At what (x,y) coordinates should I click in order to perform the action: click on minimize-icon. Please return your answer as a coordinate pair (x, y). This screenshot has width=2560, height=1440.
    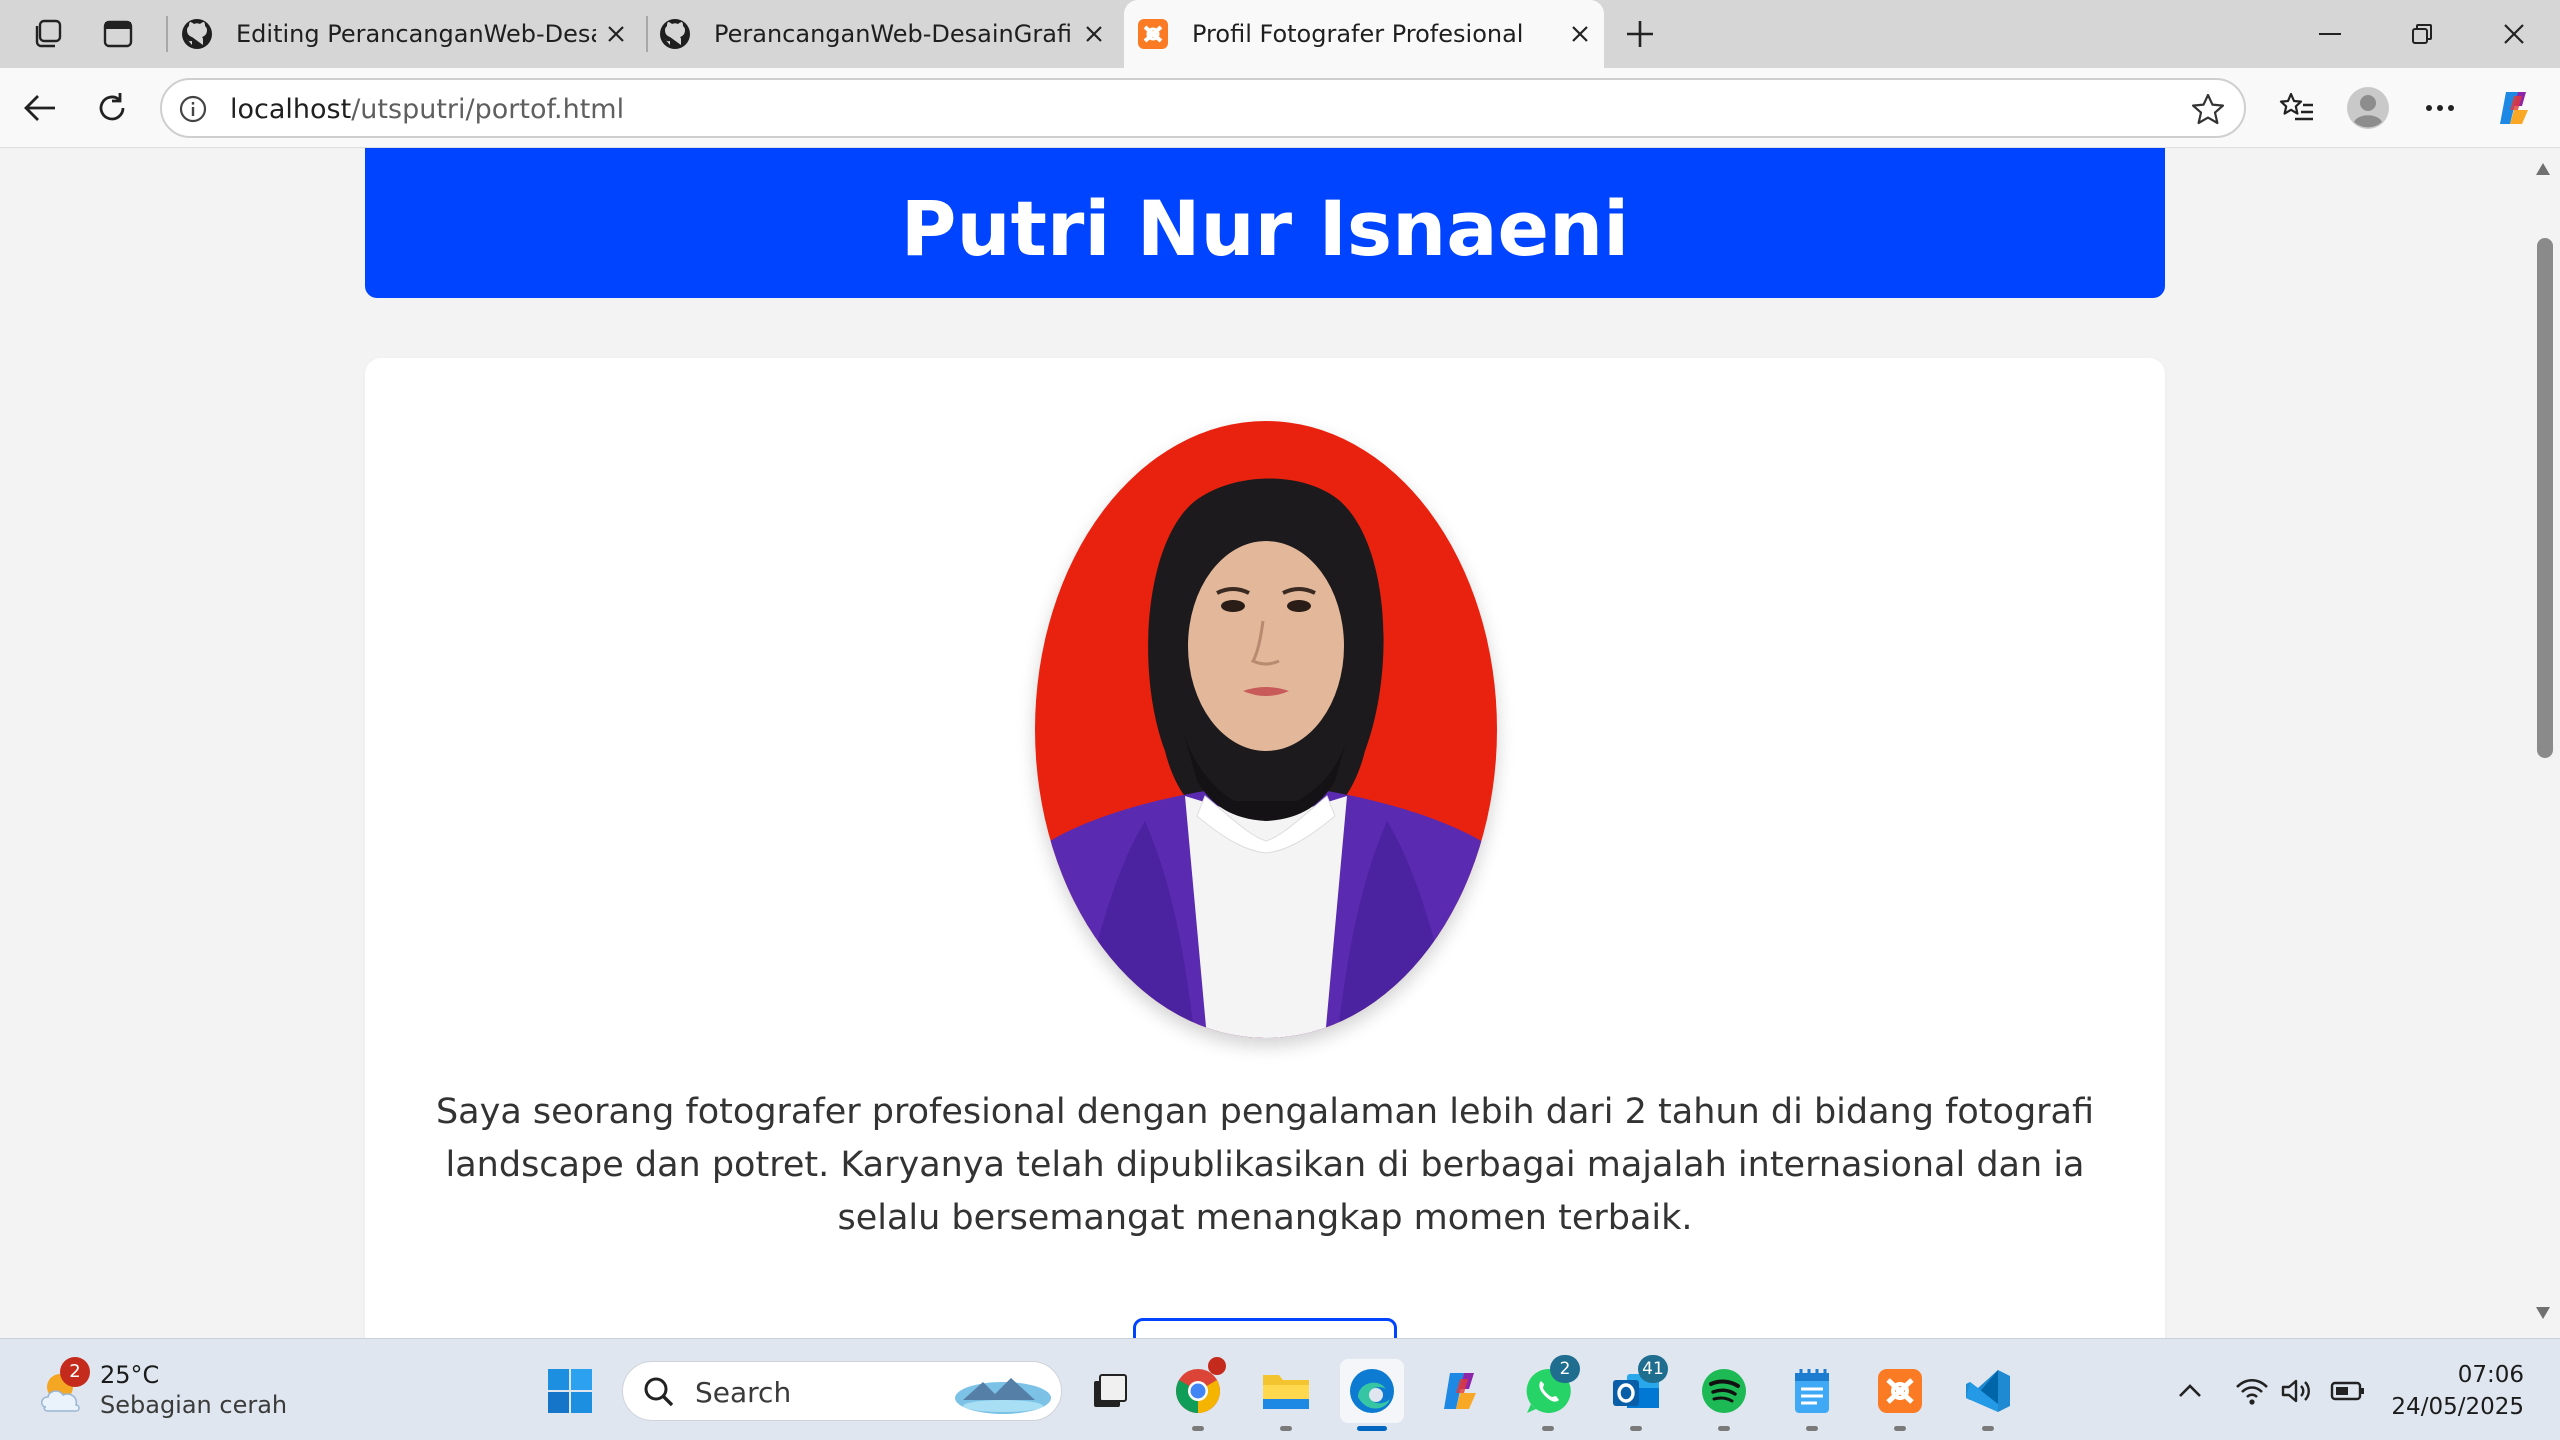
    Looking at the image, I should click on (2330, 34).